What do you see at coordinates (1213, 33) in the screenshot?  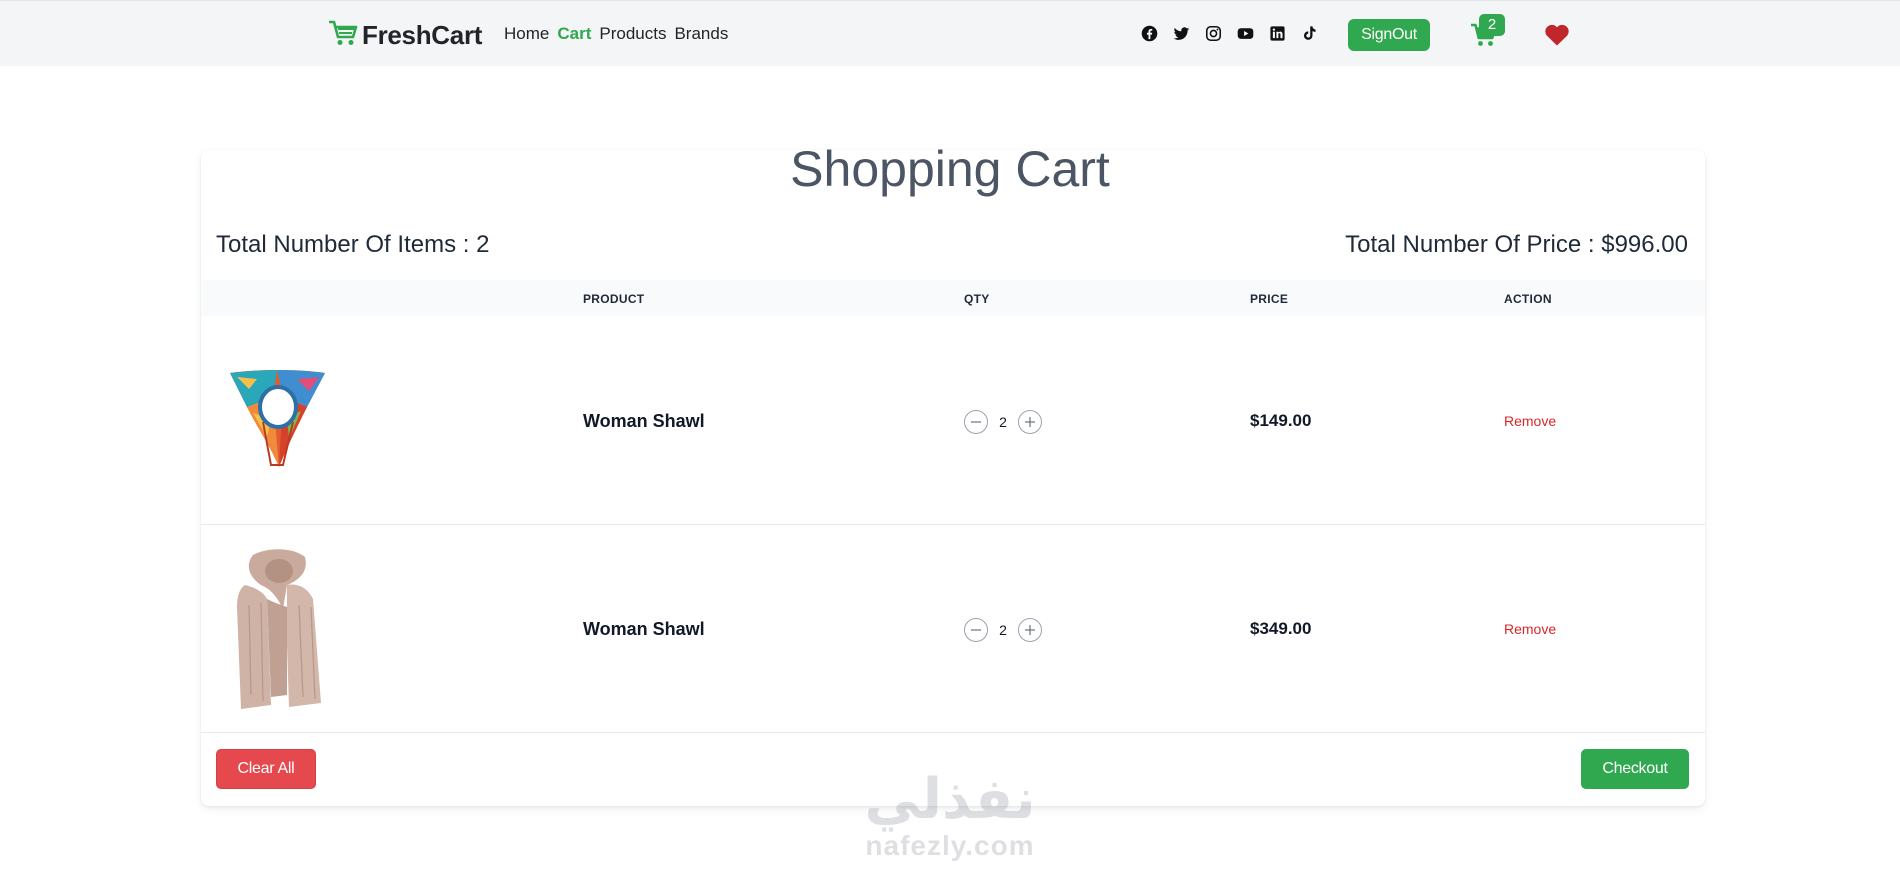 I see `instagram-icon` at bounding box center [1213, 33].